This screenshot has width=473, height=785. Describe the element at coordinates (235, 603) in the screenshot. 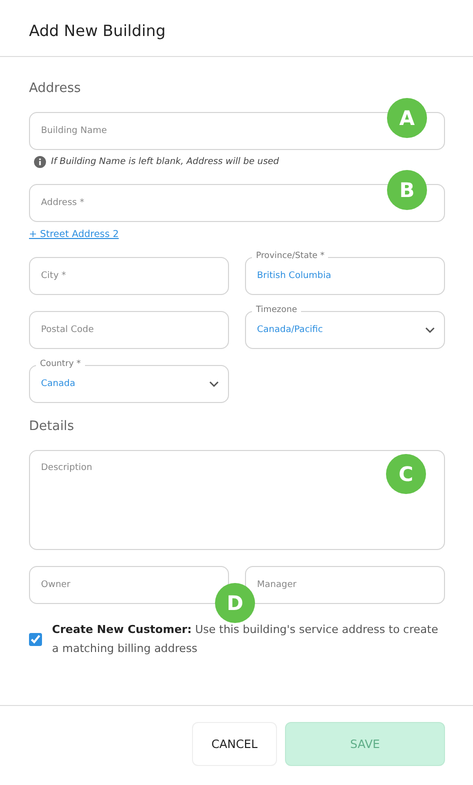

I see `callout-marker: D` at that location.